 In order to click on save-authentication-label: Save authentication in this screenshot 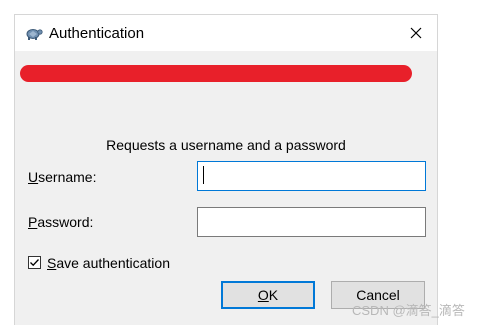, I will do `click(108, 263)`.